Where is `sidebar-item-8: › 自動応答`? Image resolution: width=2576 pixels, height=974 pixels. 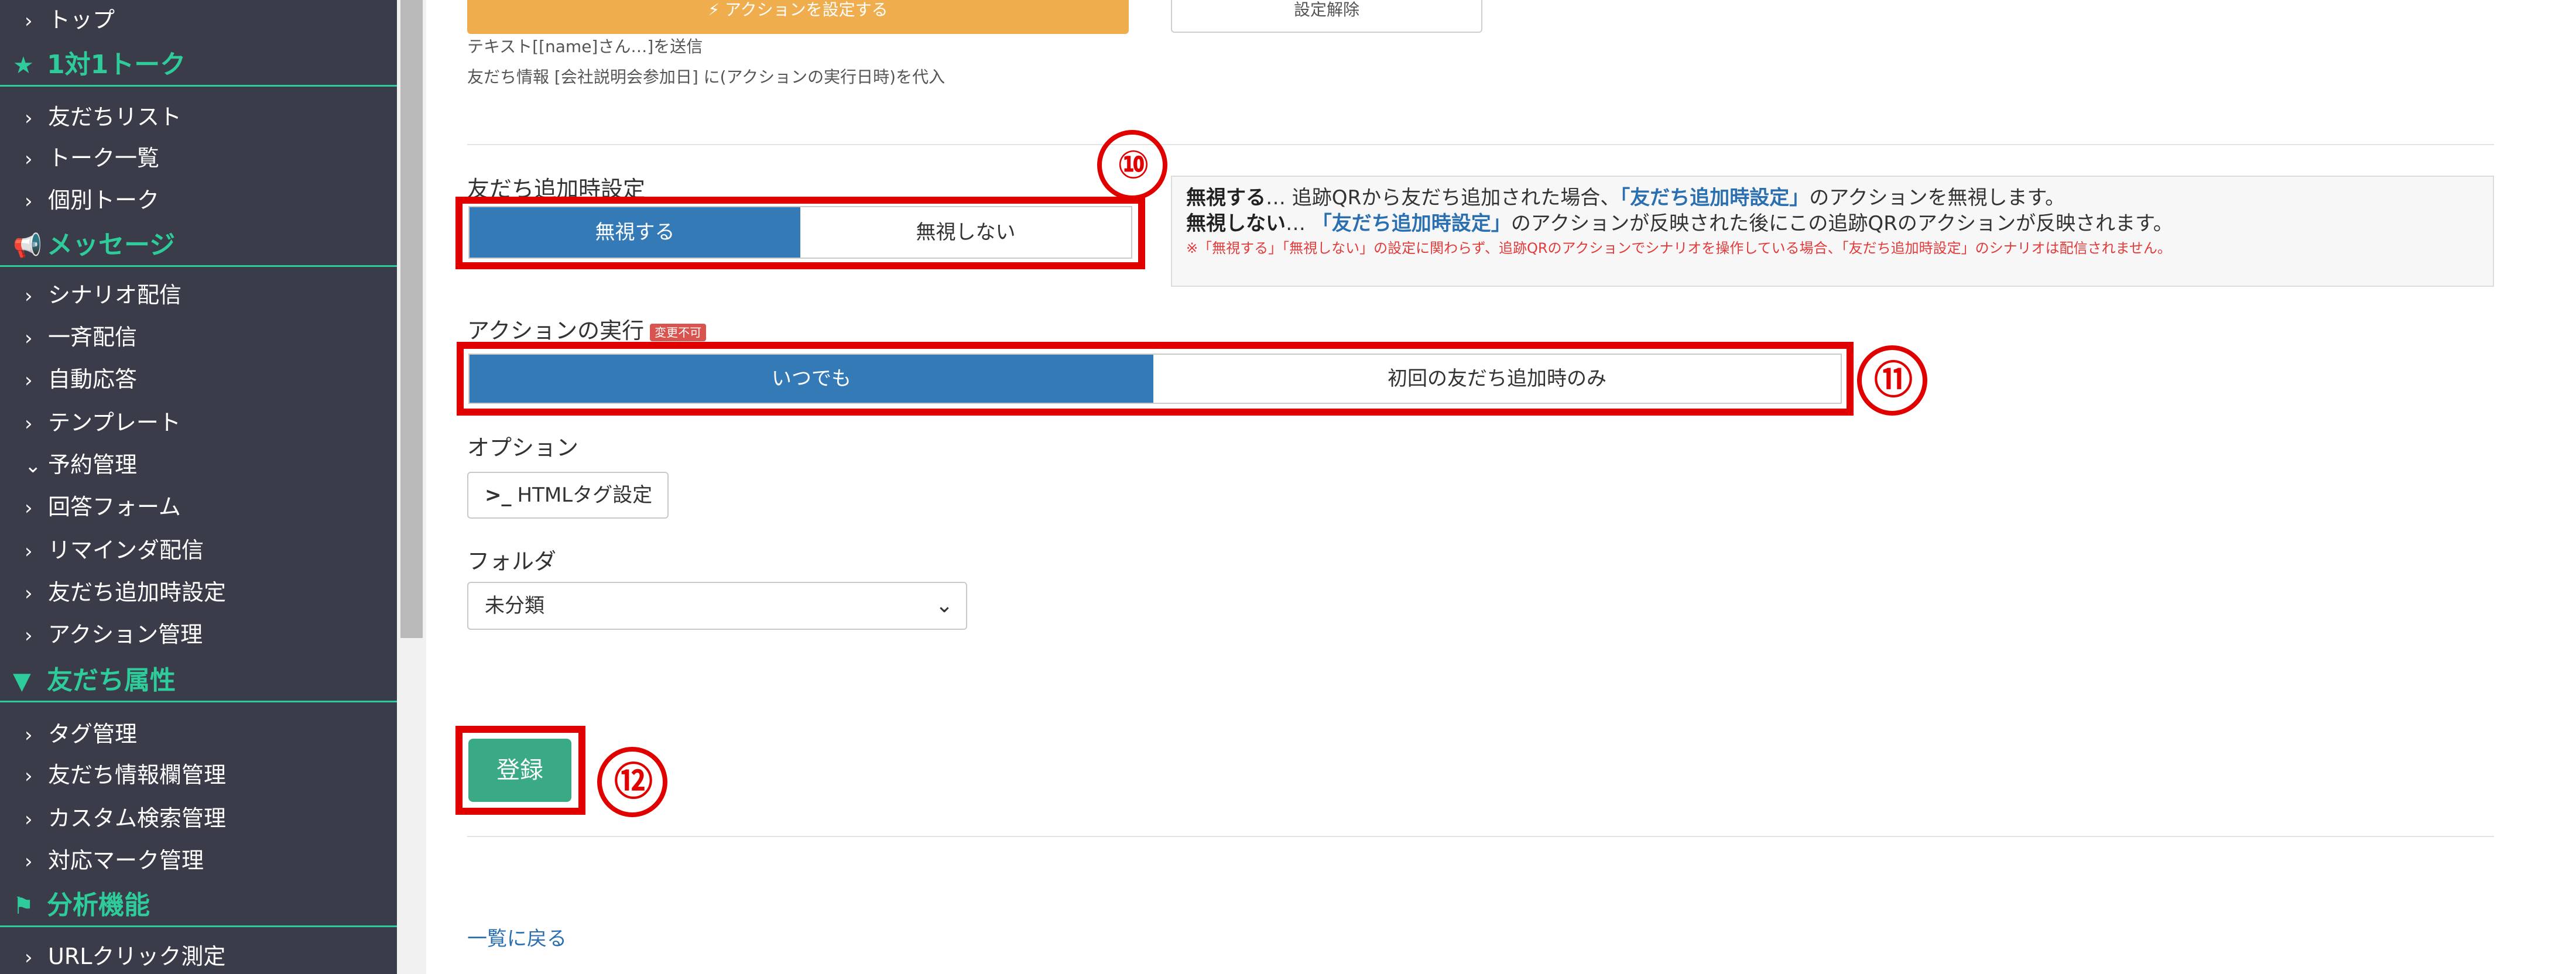 sidebar-item-8: › 自動応答 is located at coordinates (198, 379).